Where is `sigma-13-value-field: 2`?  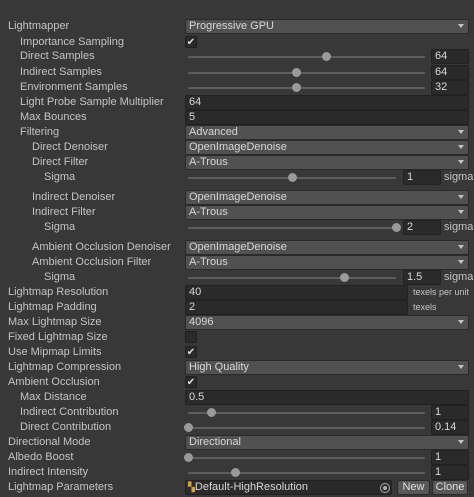
sigma-13-value-field: 2 is located at coordinates (422, 227).